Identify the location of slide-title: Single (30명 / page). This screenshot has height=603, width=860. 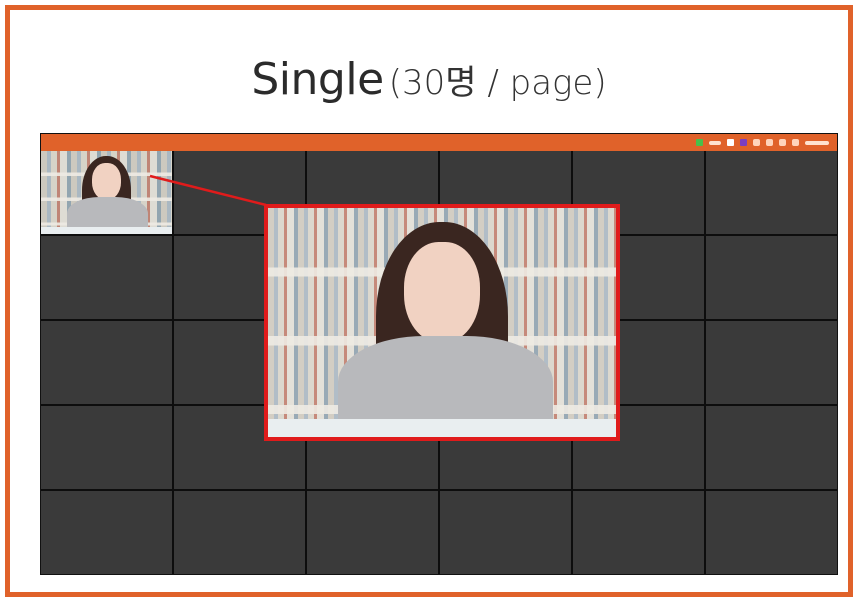
(429, 79).